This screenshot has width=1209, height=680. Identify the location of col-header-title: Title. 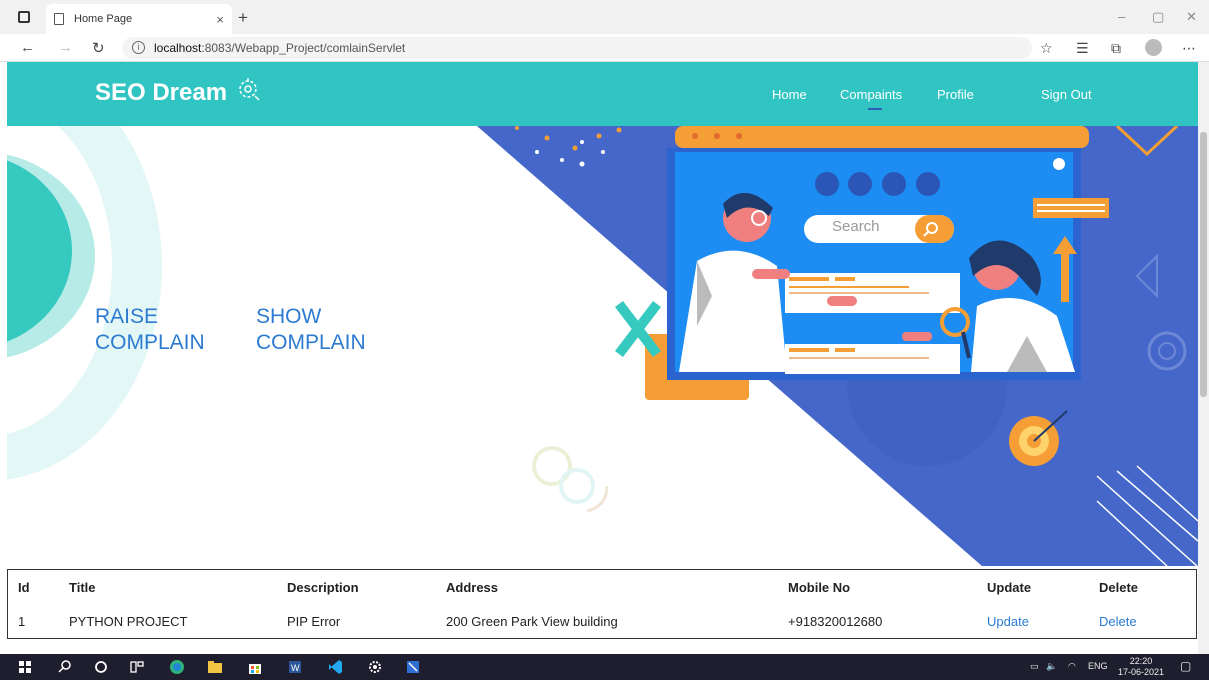
(82, 587).